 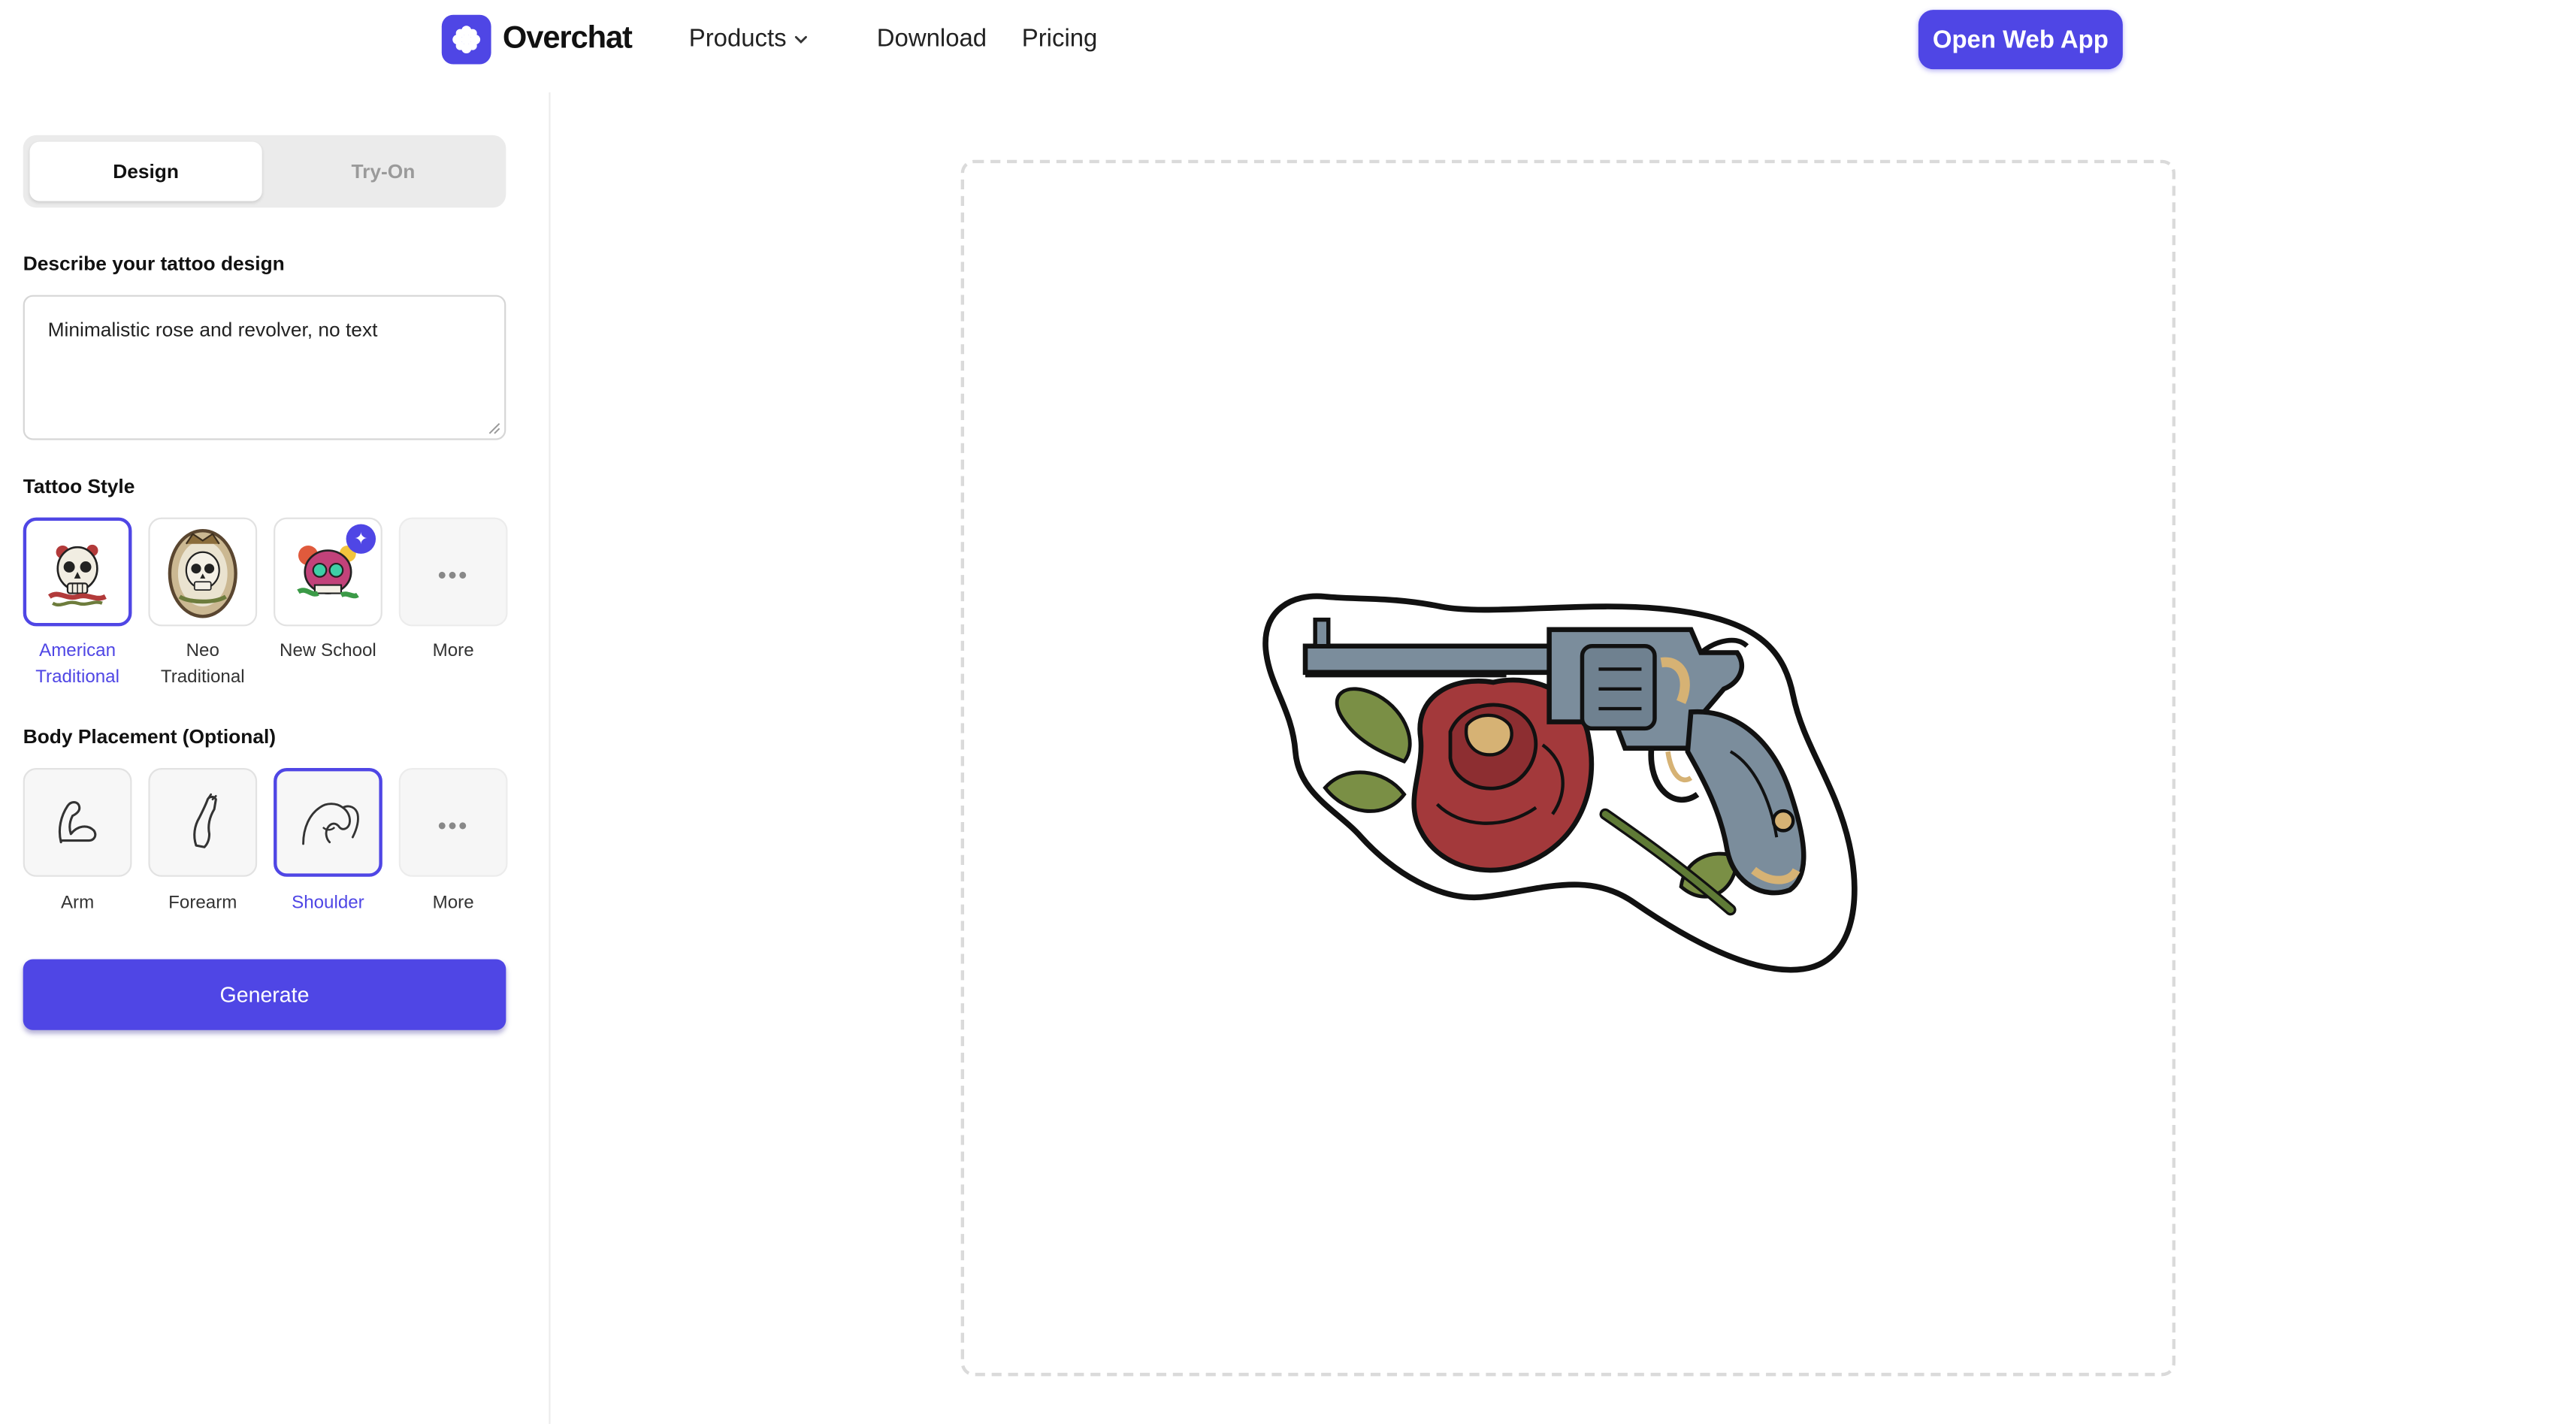 I want to click on asterisk-logo-icon, so click(x=466, y=39).